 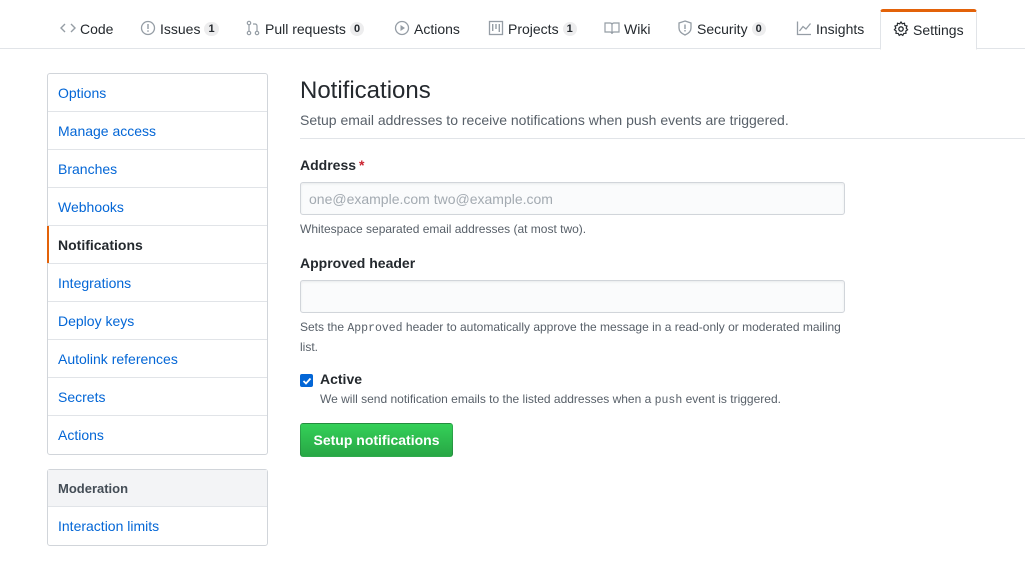 I want to click on approved-note-code: Approved, so click(x=375, y=328).